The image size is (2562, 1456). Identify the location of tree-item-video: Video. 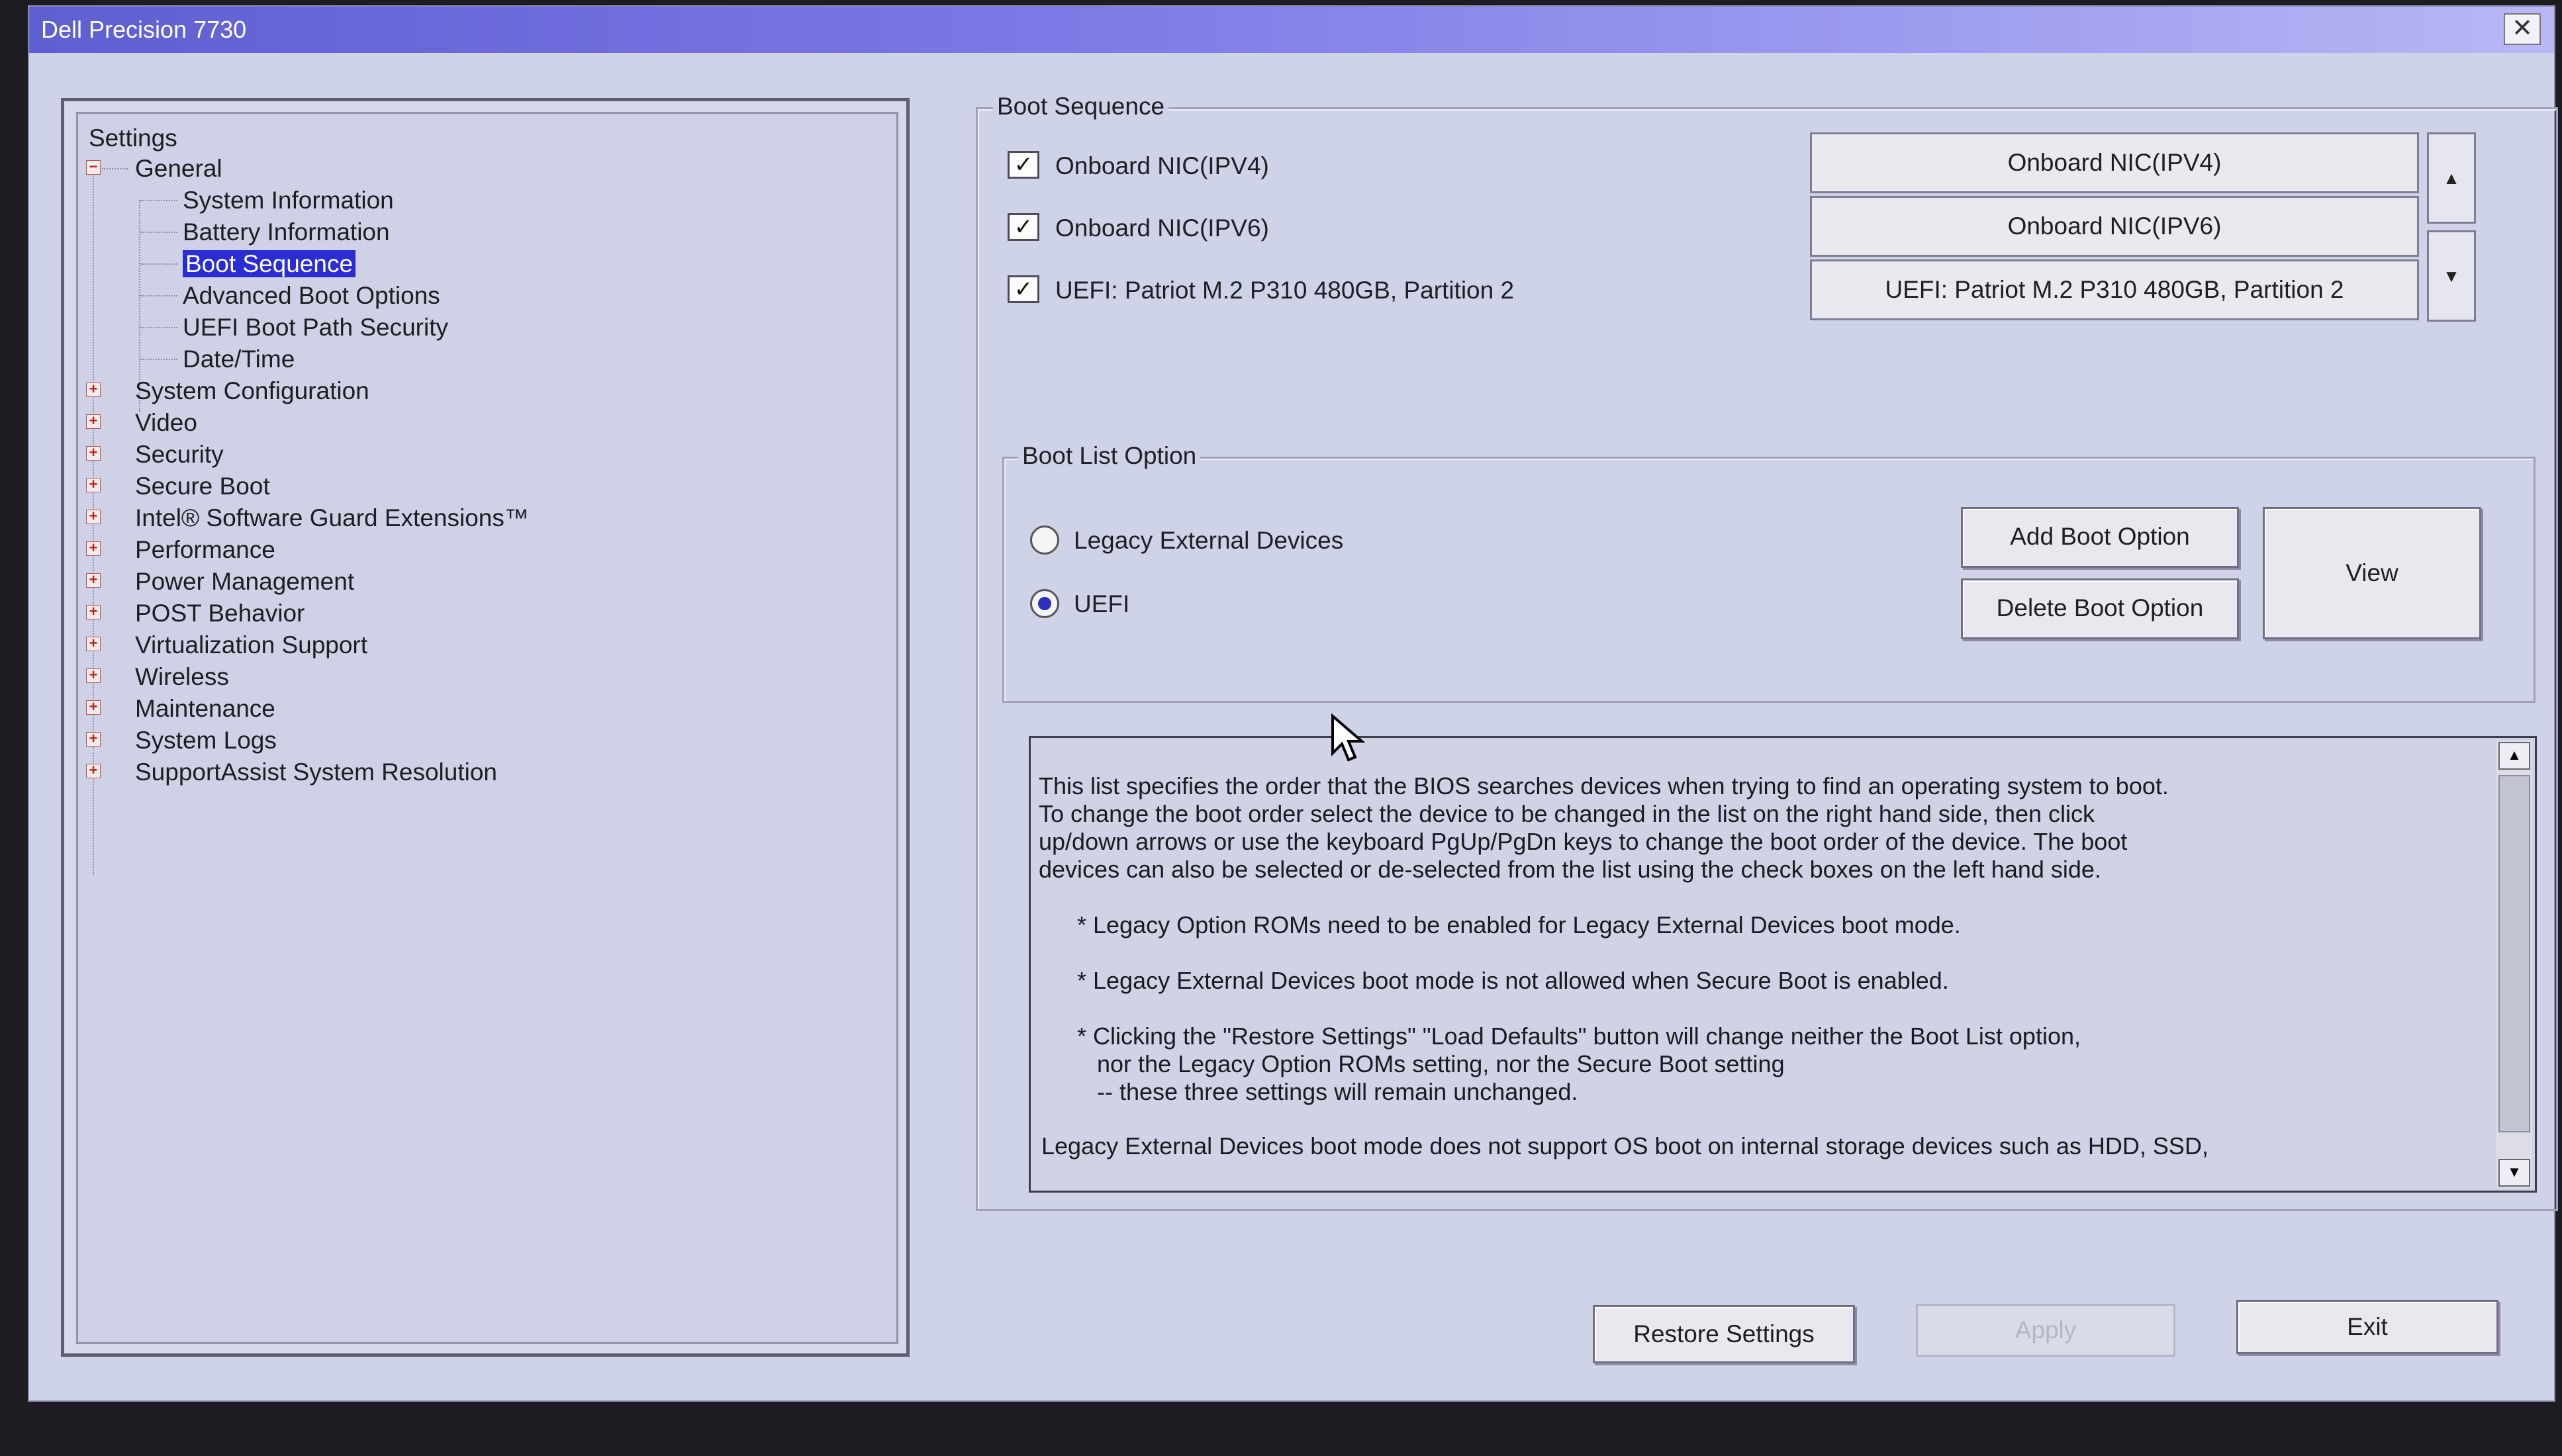
(166, 423).